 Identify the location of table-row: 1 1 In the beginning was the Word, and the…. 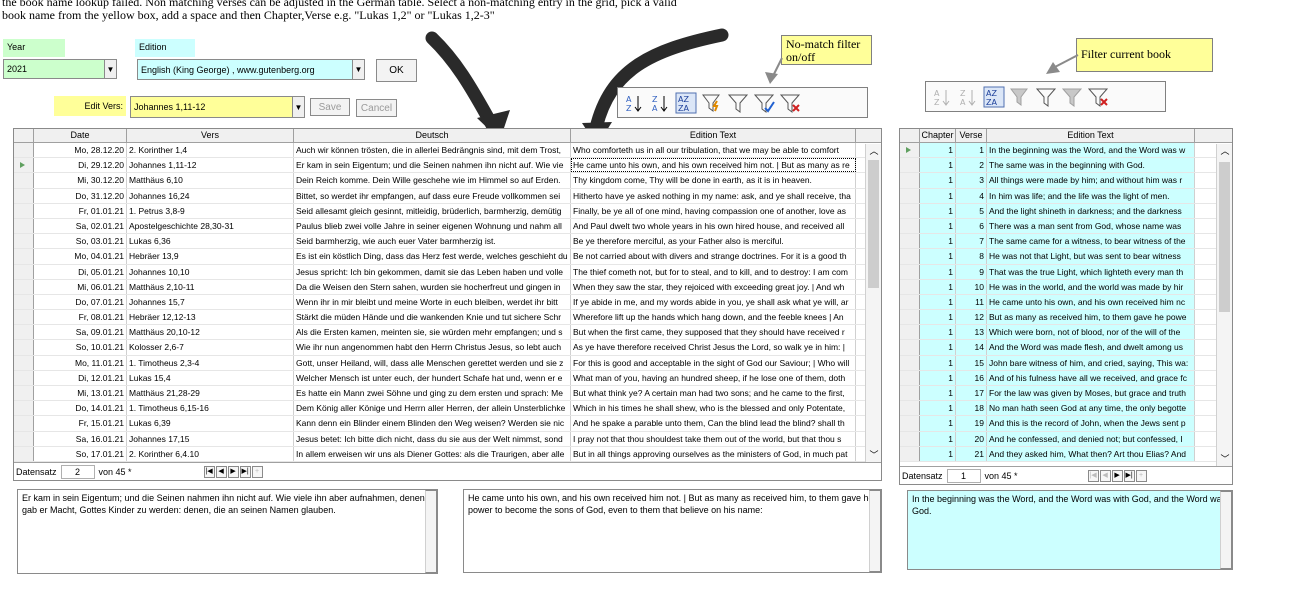
(1066, 151).